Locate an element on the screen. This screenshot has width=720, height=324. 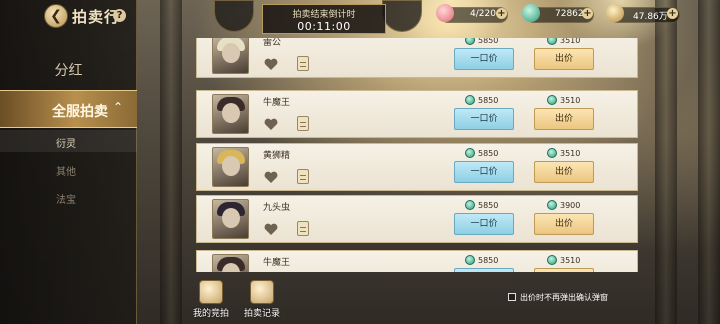
gavel-icon is located at coordinates (211, 292).